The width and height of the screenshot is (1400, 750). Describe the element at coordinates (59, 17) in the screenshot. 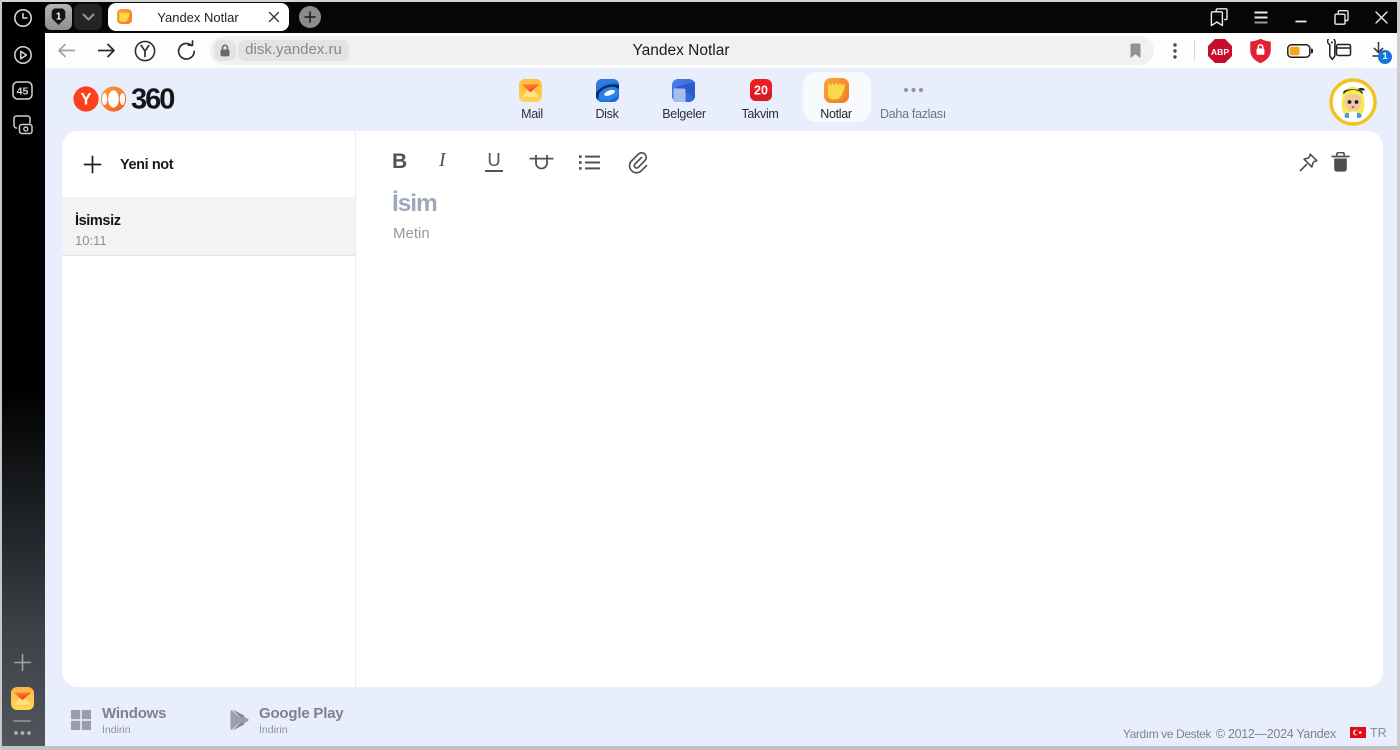

I see `svg-text: 1` at that location.